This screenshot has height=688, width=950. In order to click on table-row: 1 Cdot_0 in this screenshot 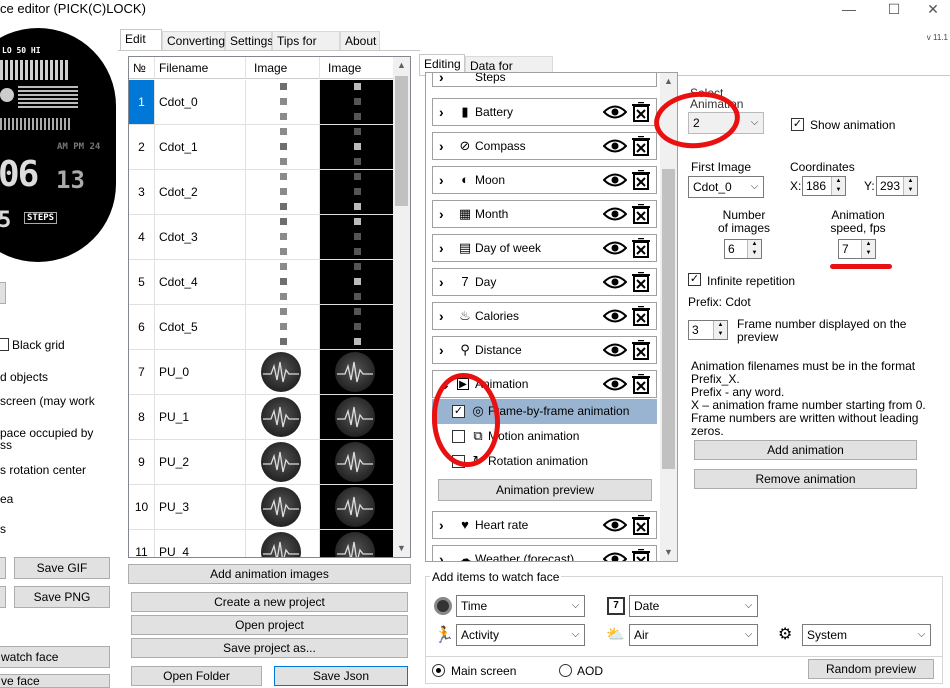, I will do `click(262, 102)`.